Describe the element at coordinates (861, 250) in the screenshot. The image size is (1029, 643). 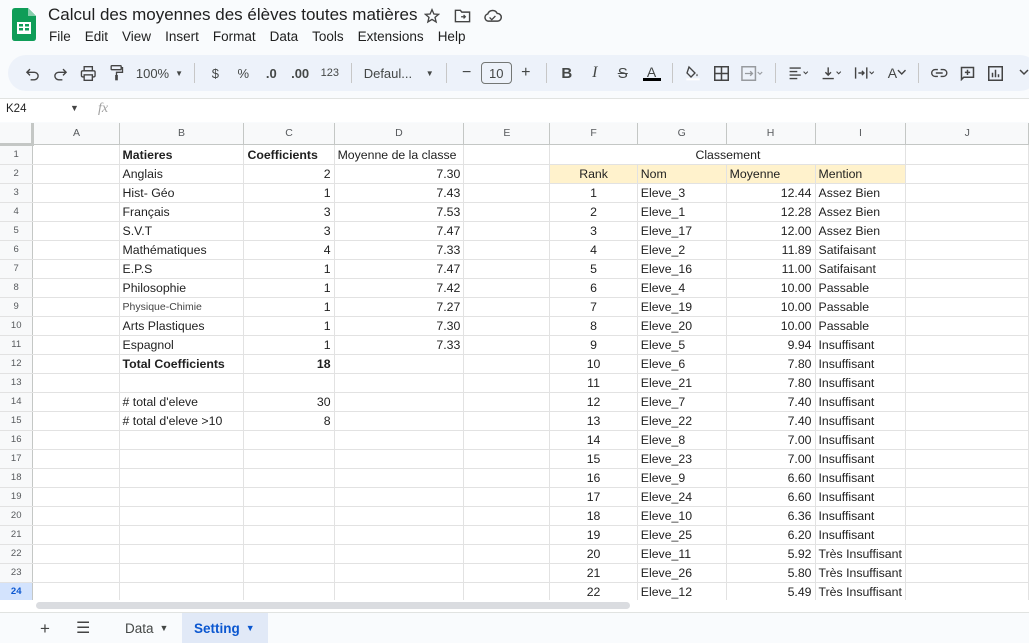
I see `cell-i6: Satifaisant` at that location.